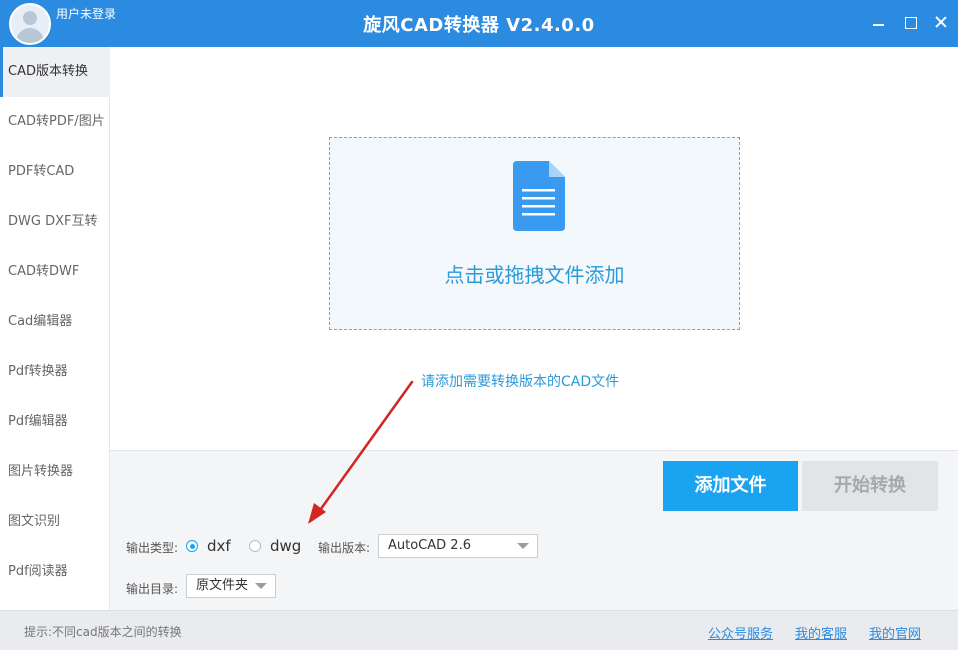 The image size is (958, 650). Describe the element at coordinates (222, 585) in the screenshot. I see `output-dir-value: 原文件夹` at that location.